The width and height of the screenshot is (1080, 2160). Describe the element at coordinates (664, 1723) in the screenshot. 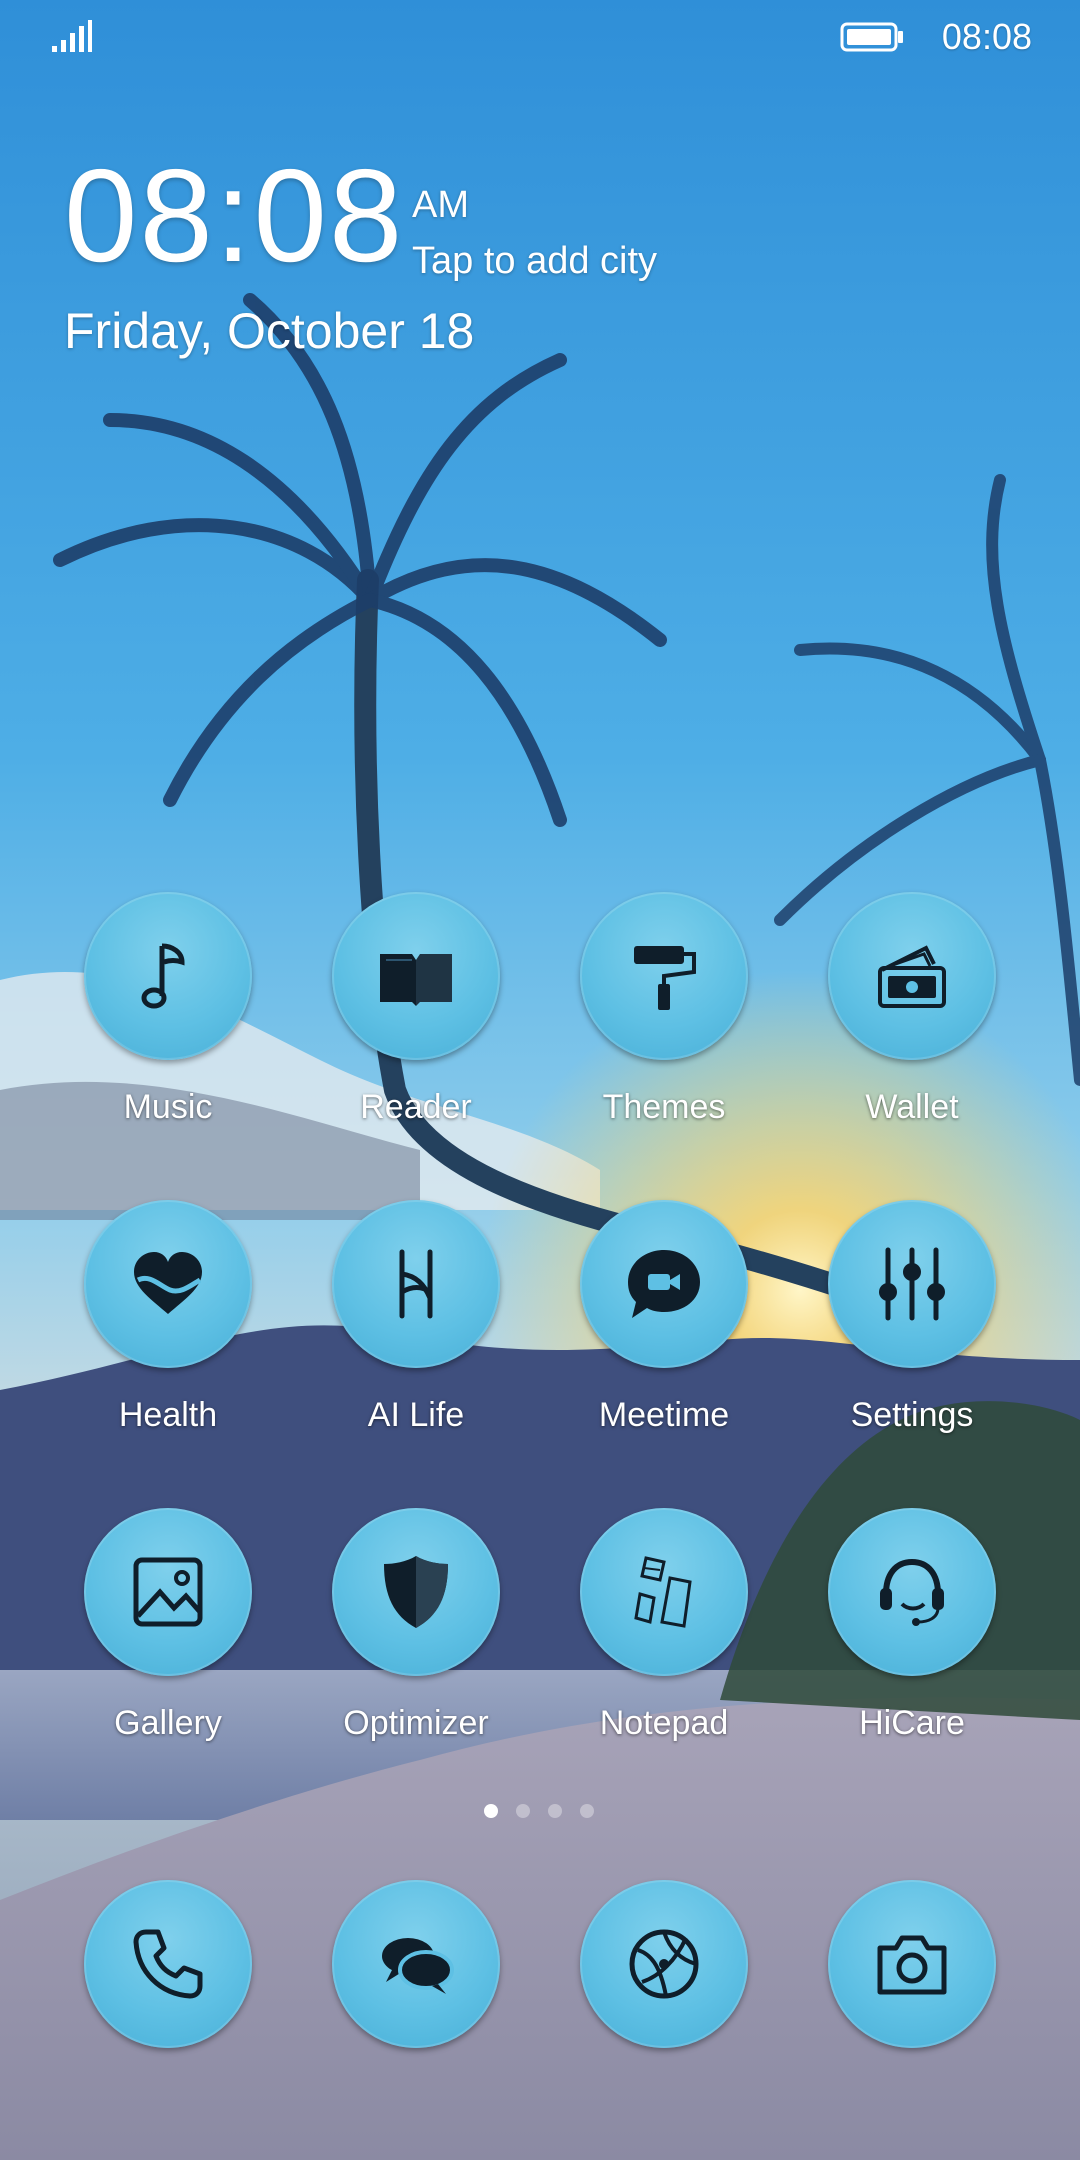

I see `app-label: Notepad` at that location.